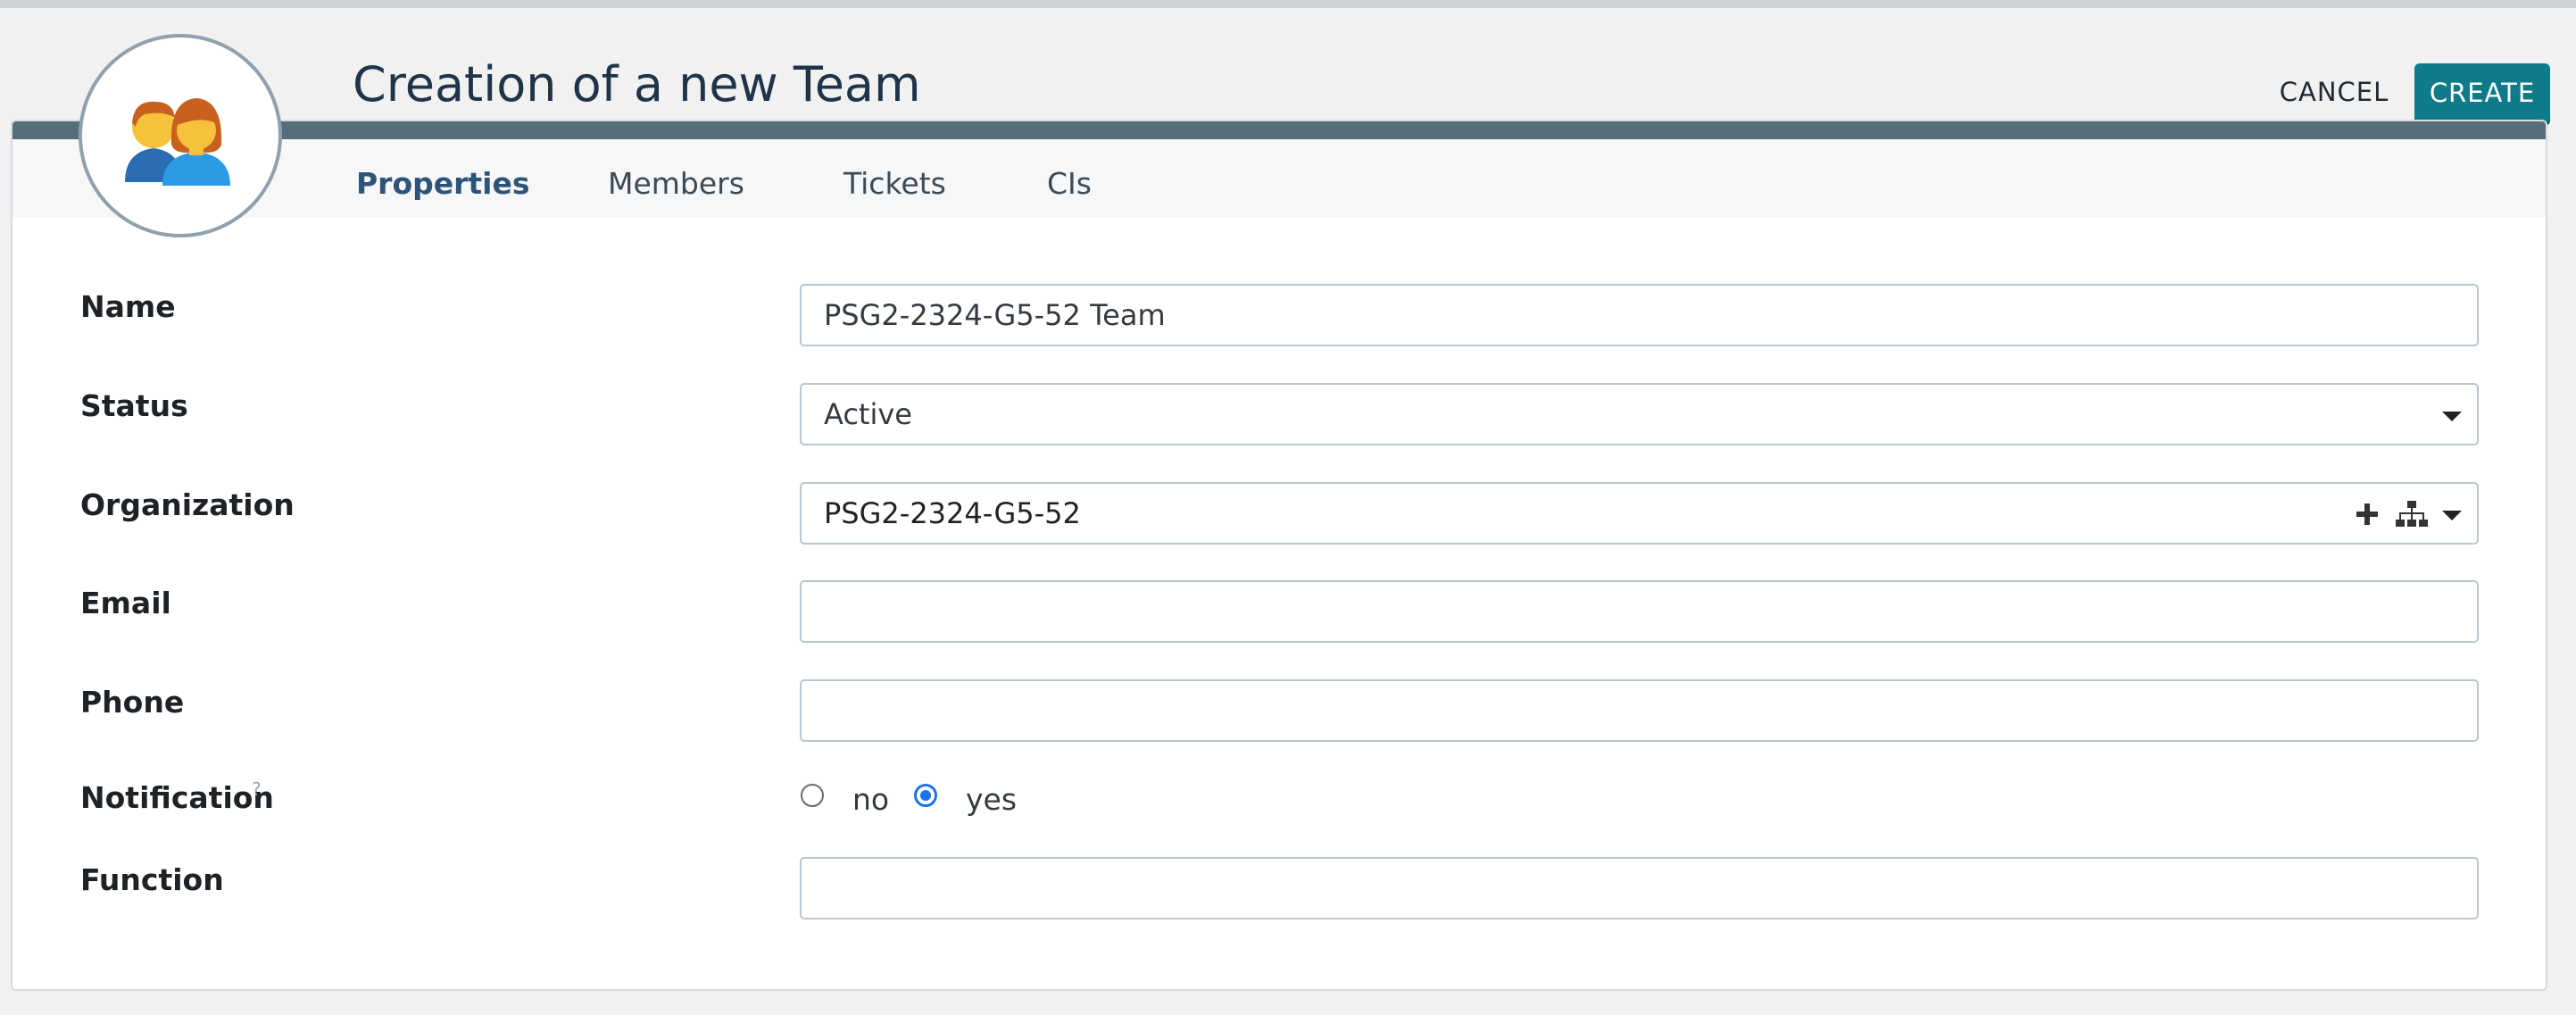 The image size is (2576, 1015). What do you see at coordinates (152, 880) in the screenshot?
I see `function-label: Function` at bounding box center [152, 880].